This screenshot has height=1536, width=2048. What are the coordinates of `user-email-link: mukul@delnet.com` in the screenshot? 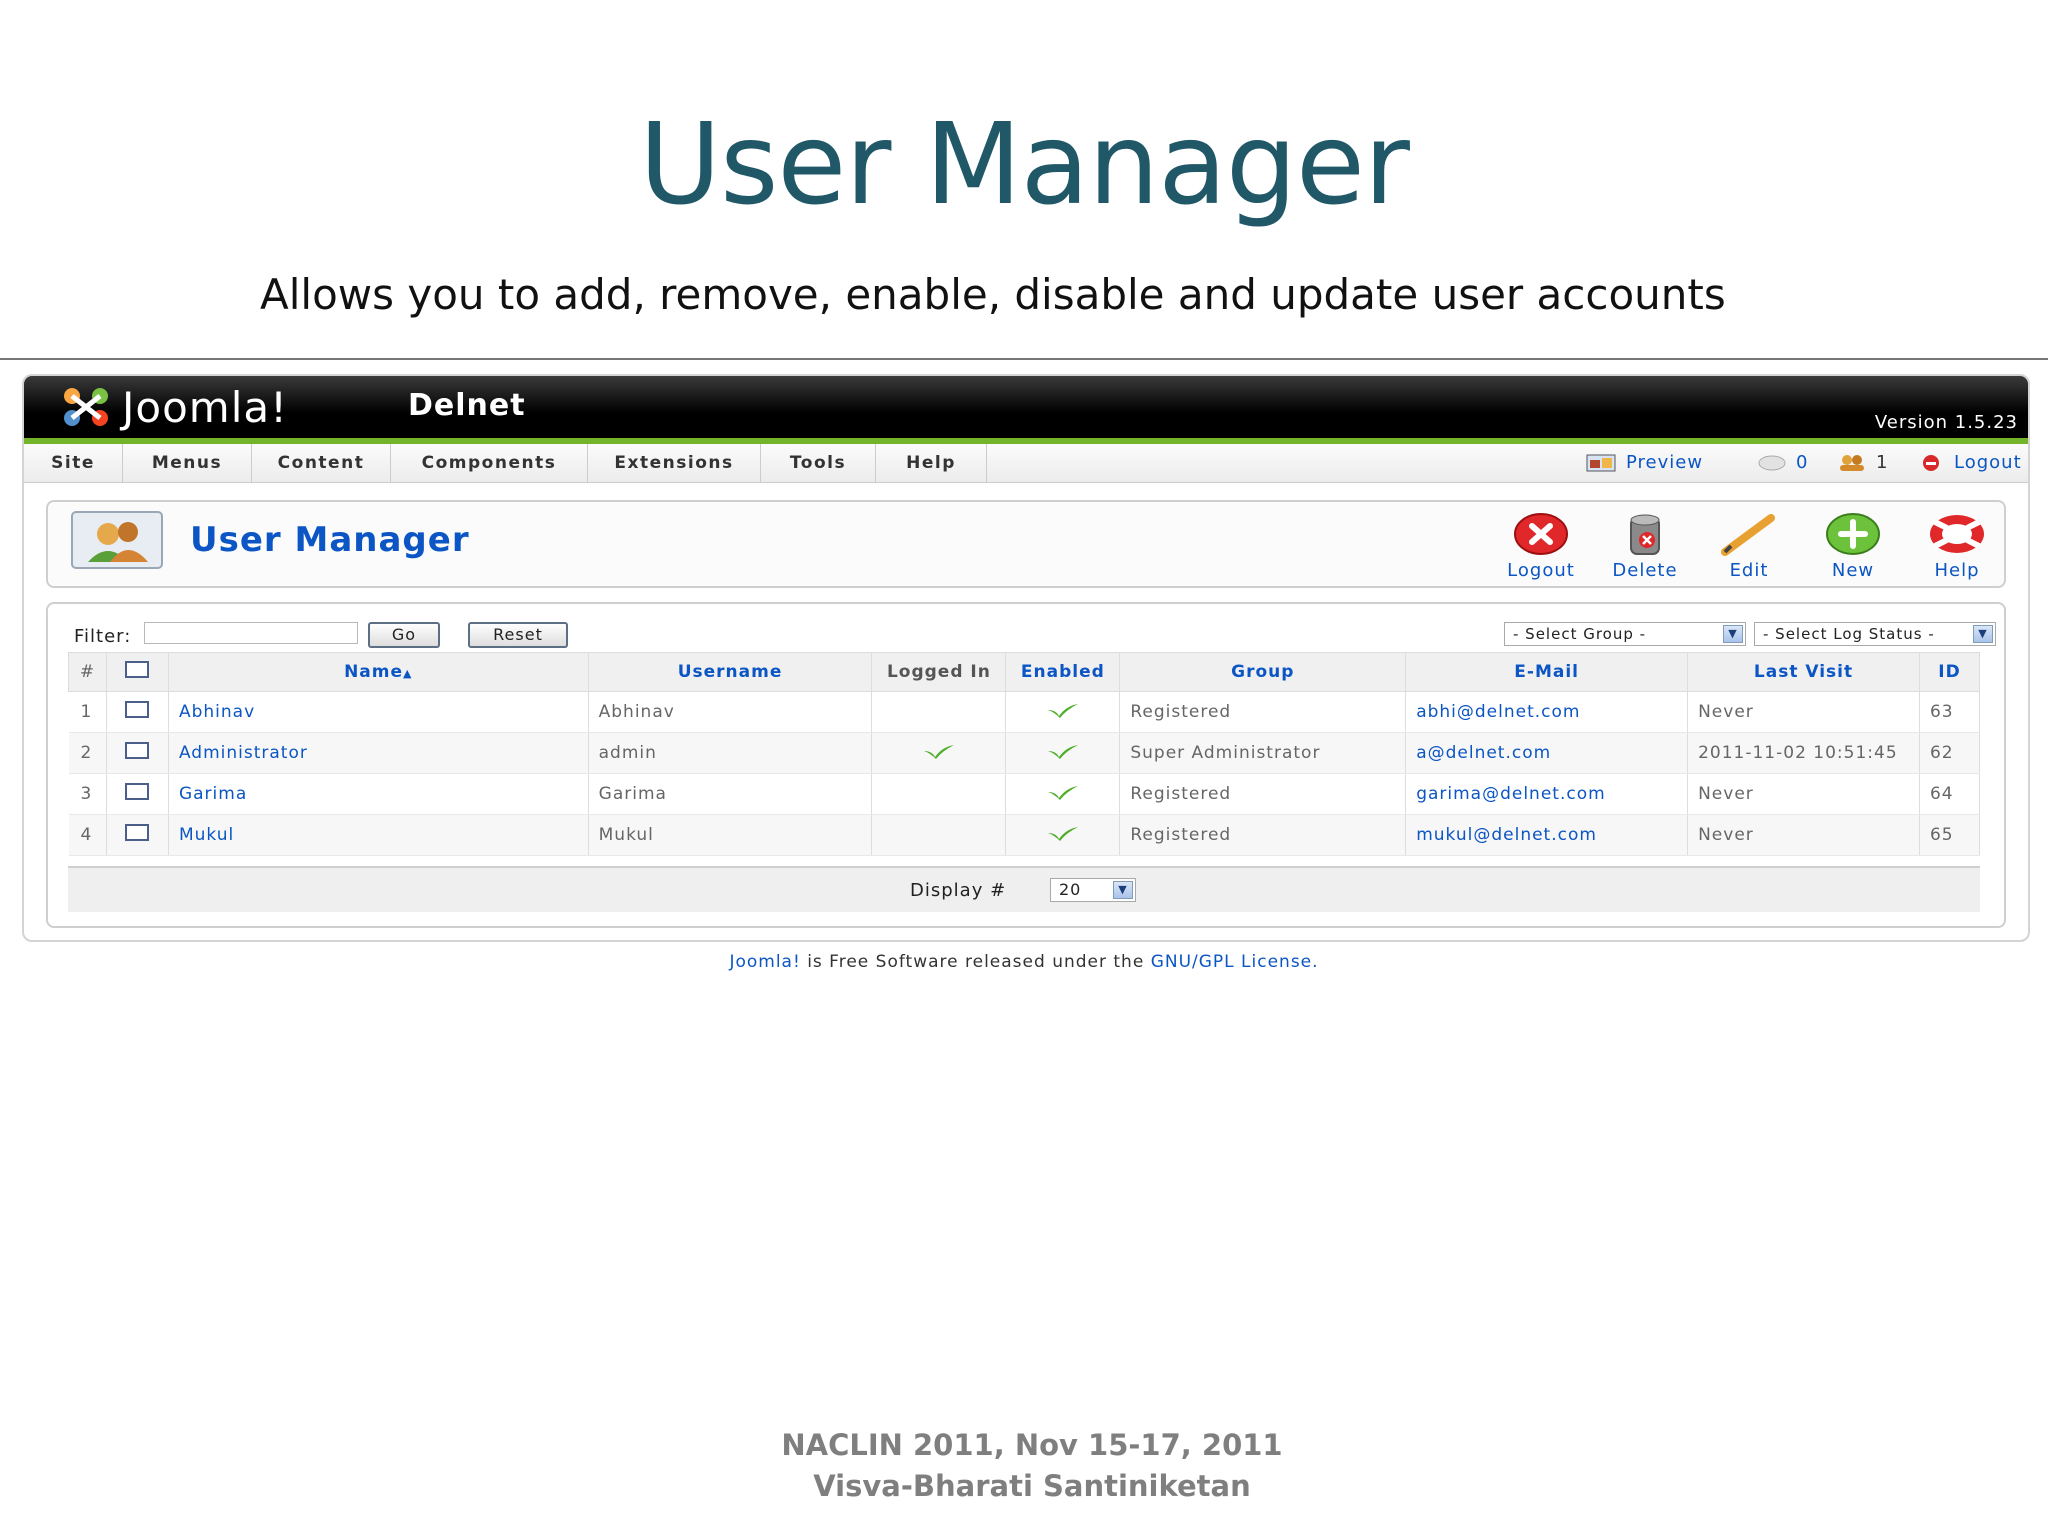 It's located at (1547, 835).